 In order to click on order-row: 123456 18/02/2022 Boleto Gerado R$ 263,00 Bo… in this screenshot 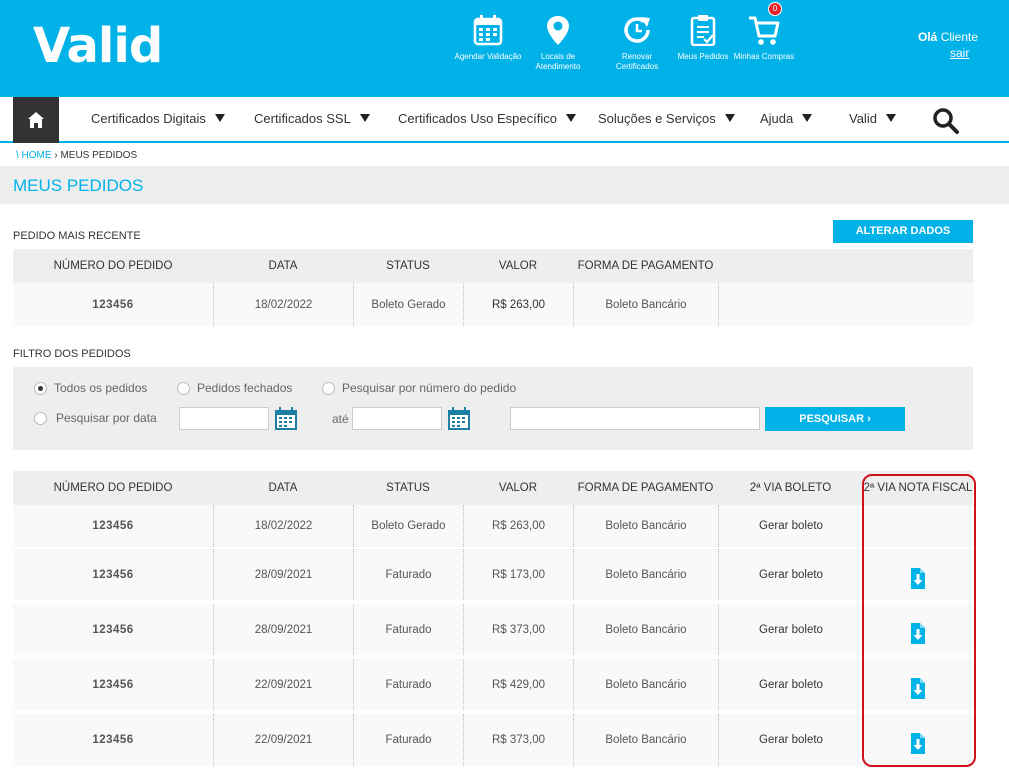, I will do `click(493, 526)`.